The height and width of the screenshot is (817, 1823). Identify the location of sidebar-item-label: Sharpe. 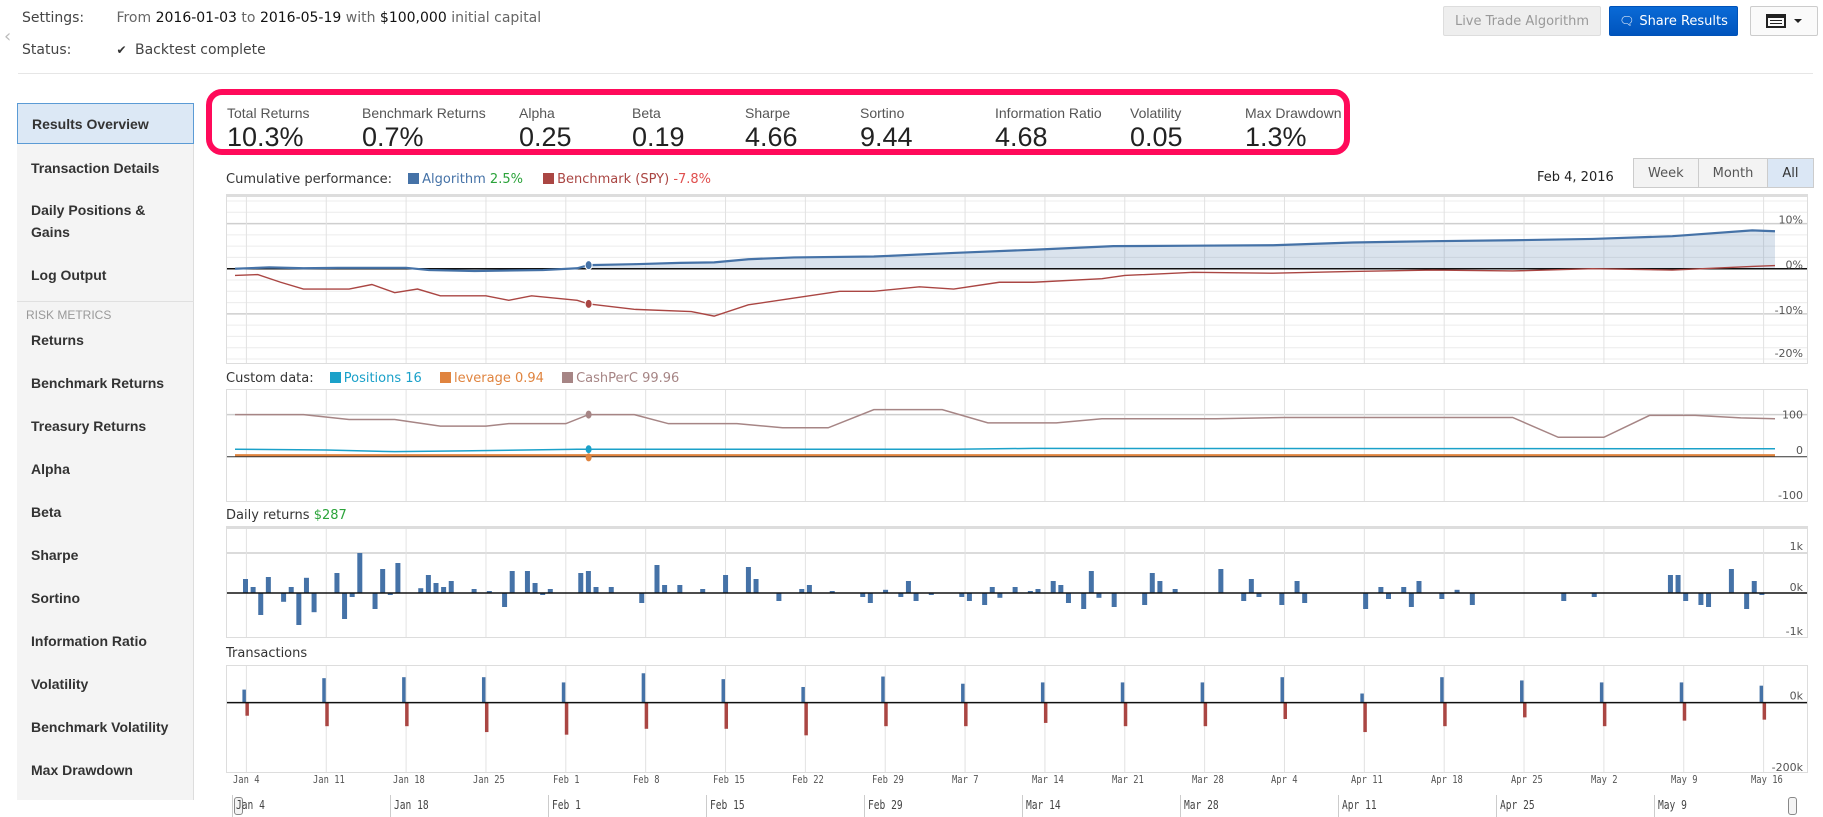
(55, 555).